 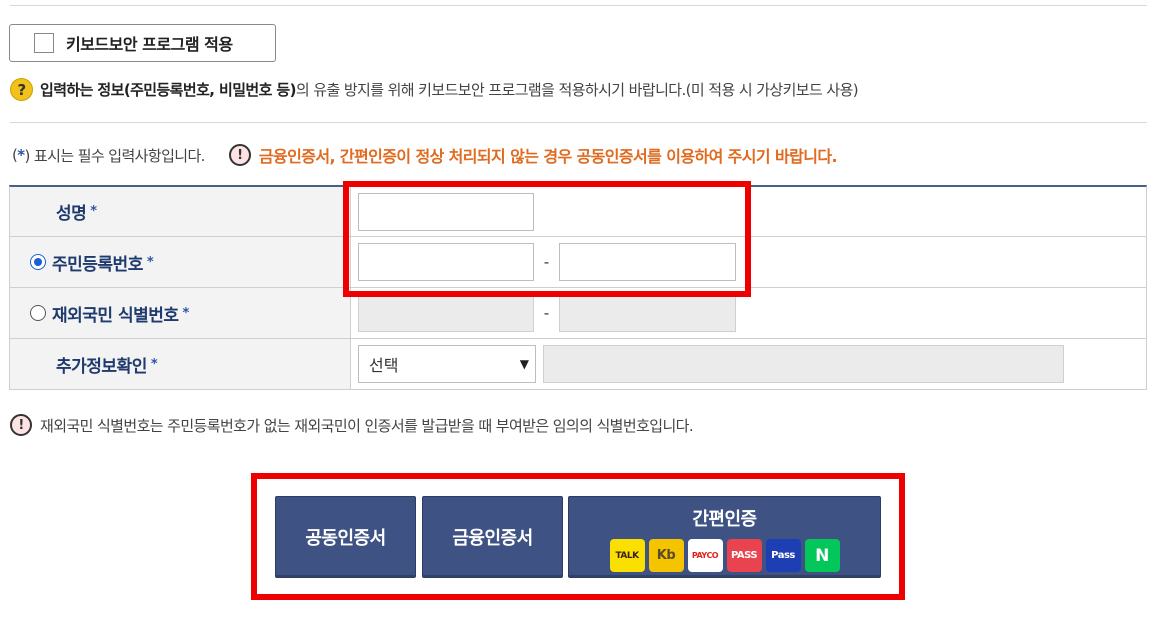 I want to click on question-icon: ?, so click(x=21, y=89).